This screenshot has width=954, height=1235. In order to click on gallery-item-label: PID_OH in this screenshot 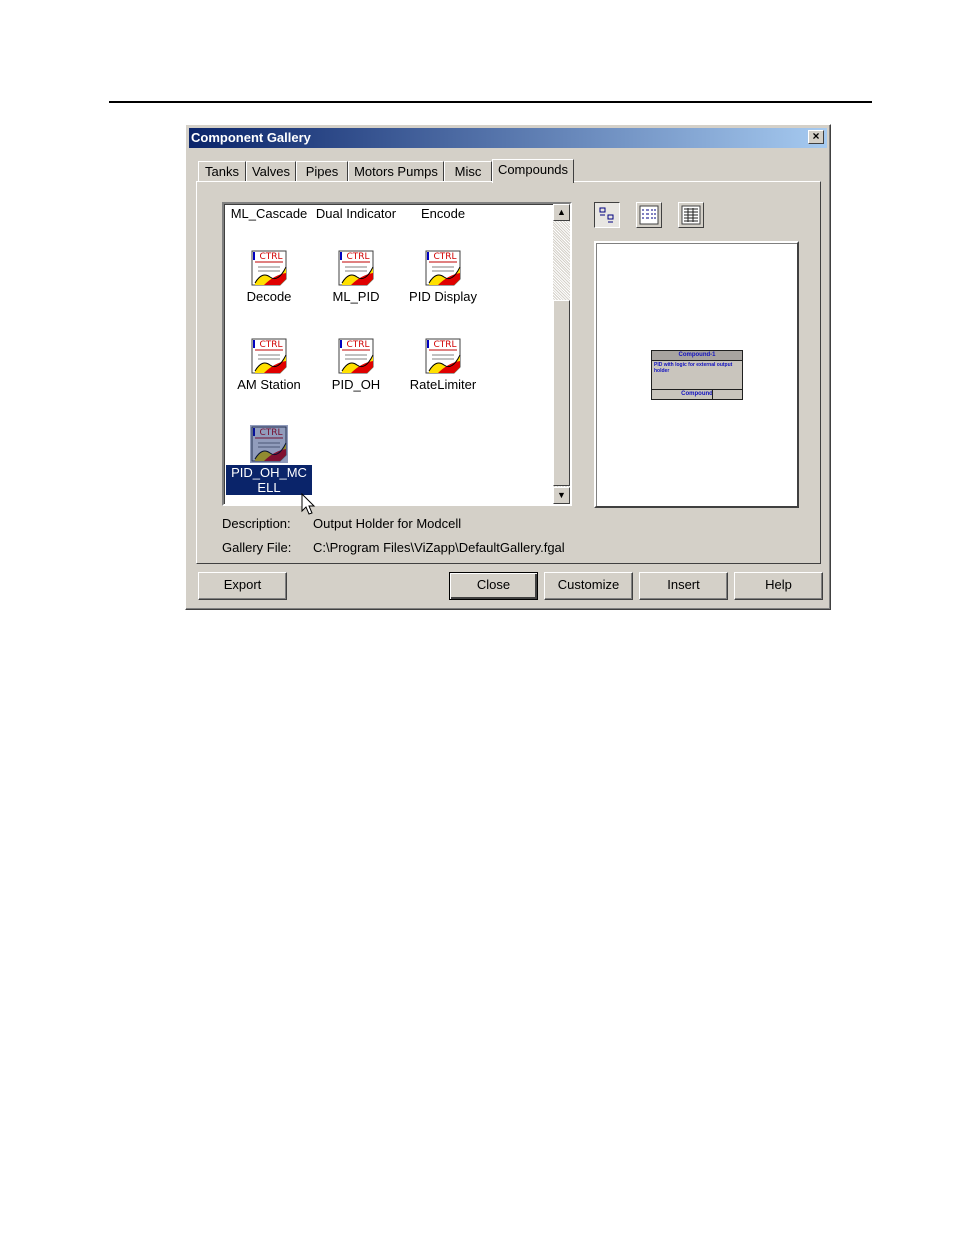, I will do `click(356, 384)`.